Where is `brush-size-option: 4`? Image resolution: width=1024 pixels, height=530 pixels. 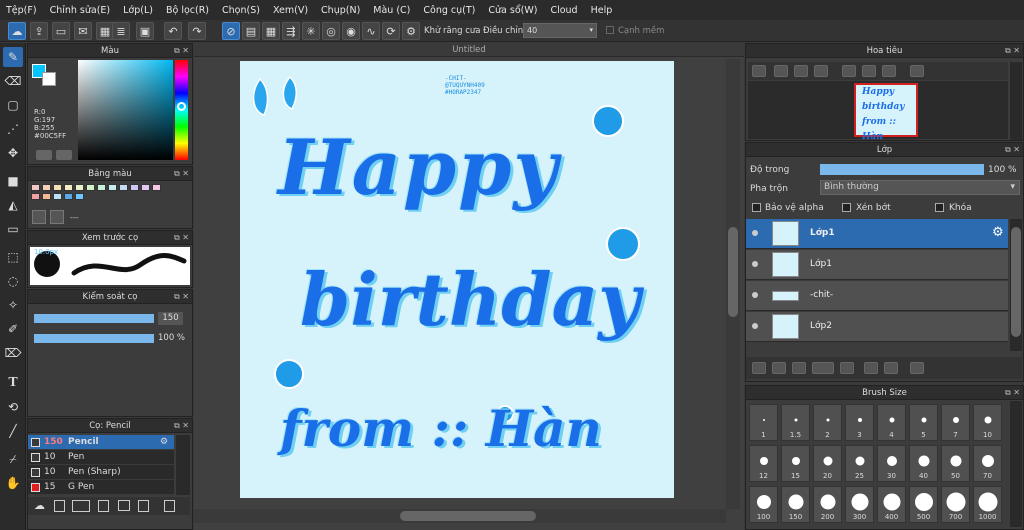
brush-size-option: 4 is located at coordinates (891, 422).